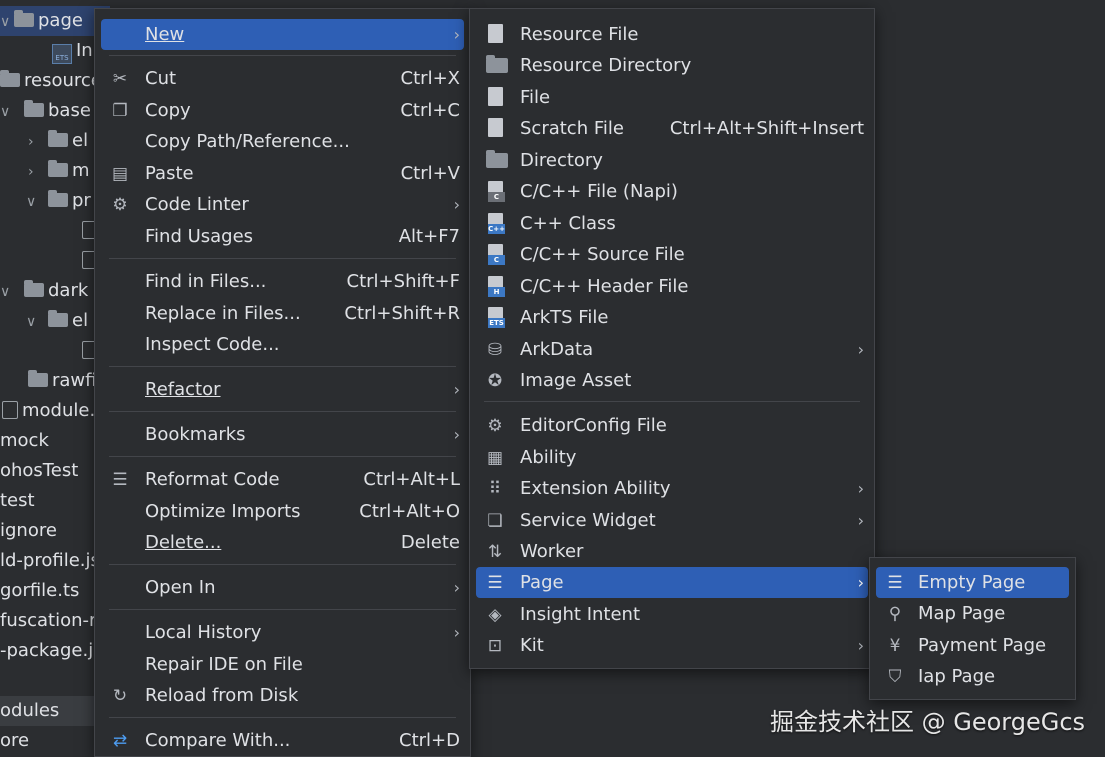 This screenshot has height=757, width=1105. Describe the element at coordinates (495, 583) in the screenshot. I see `list-icon: ☰` at that location.